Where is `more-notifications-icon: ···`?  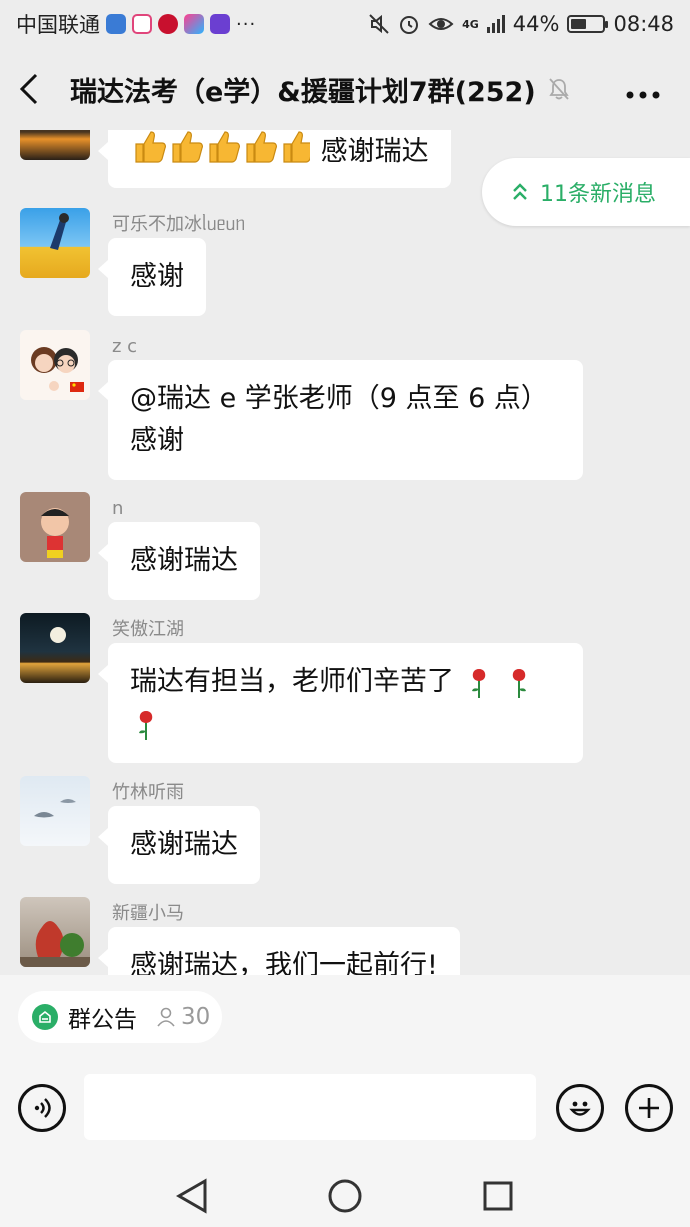
more-notifications-icon: ··· is located at coordinates (246, 24).